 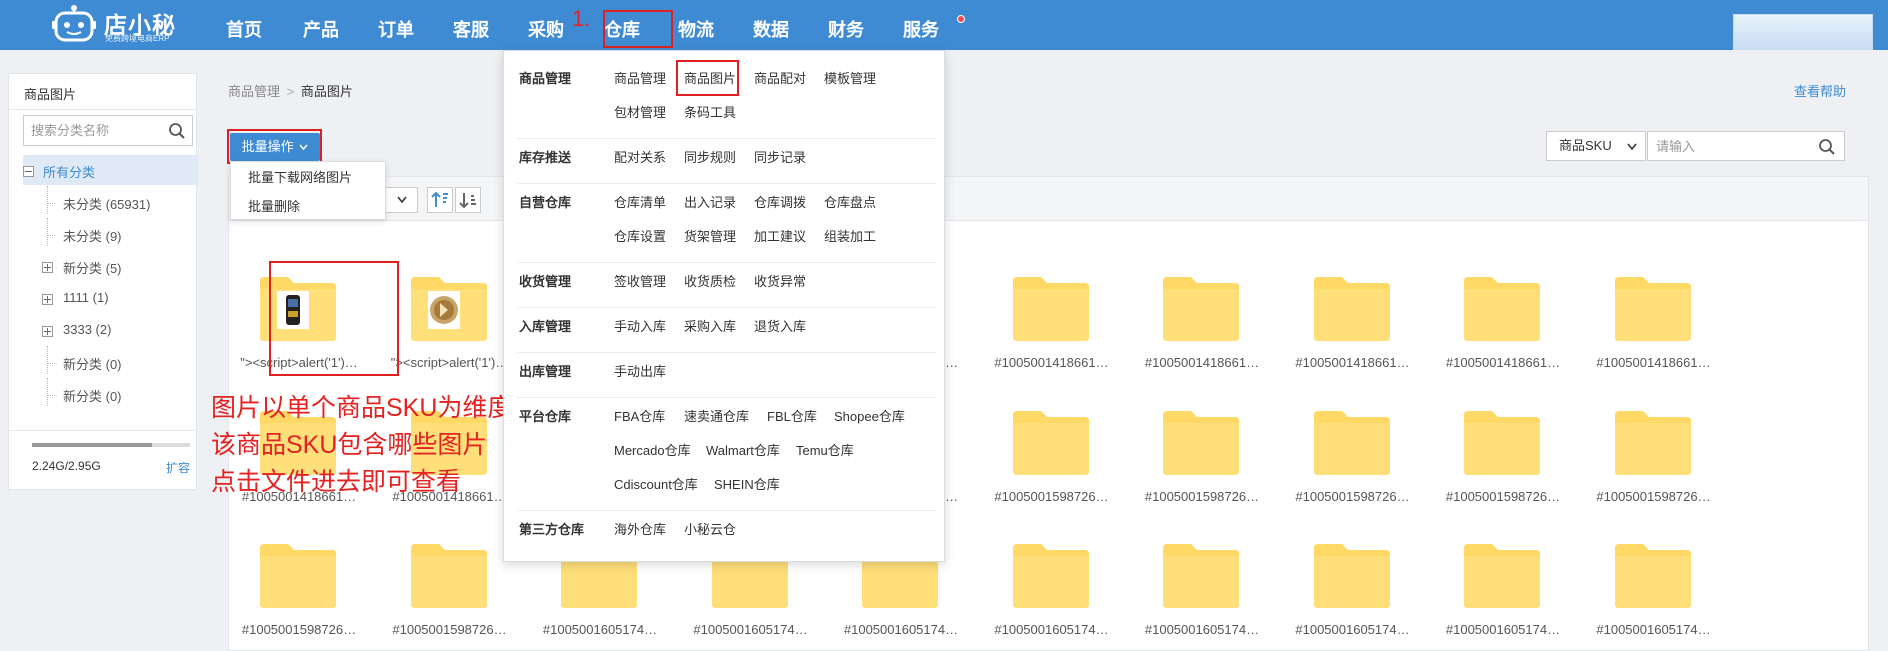 What do you see at coordinates (396, 25) in the screenshot?
I see `nav-item-2: 订单` at bounding box center [396, 25].